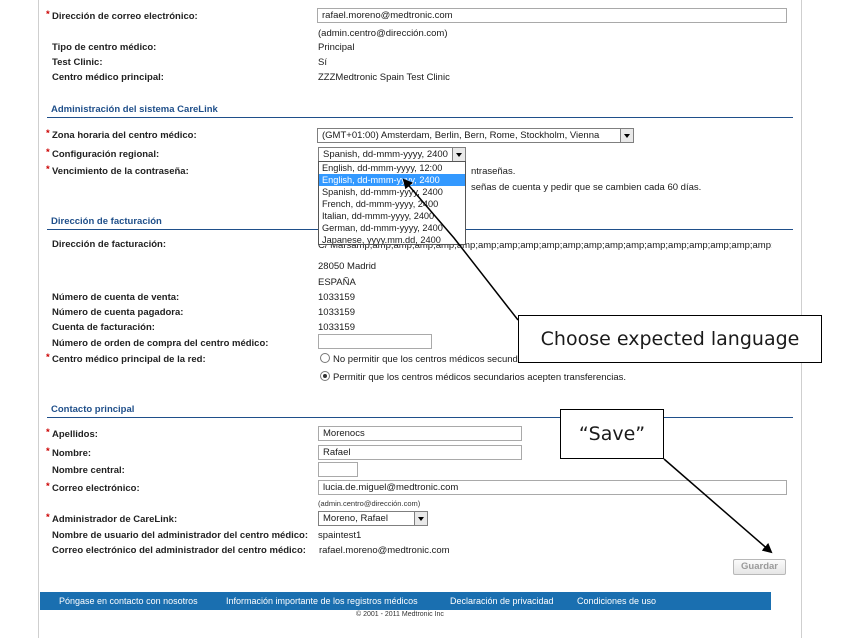 Image resolution: width=850 pixels, height=638 pixels. What do you see at coordinates (493, 171) in the screenshot?
I see `password-expiry-text: ntraseñas.` at bounding box center [493, 171].